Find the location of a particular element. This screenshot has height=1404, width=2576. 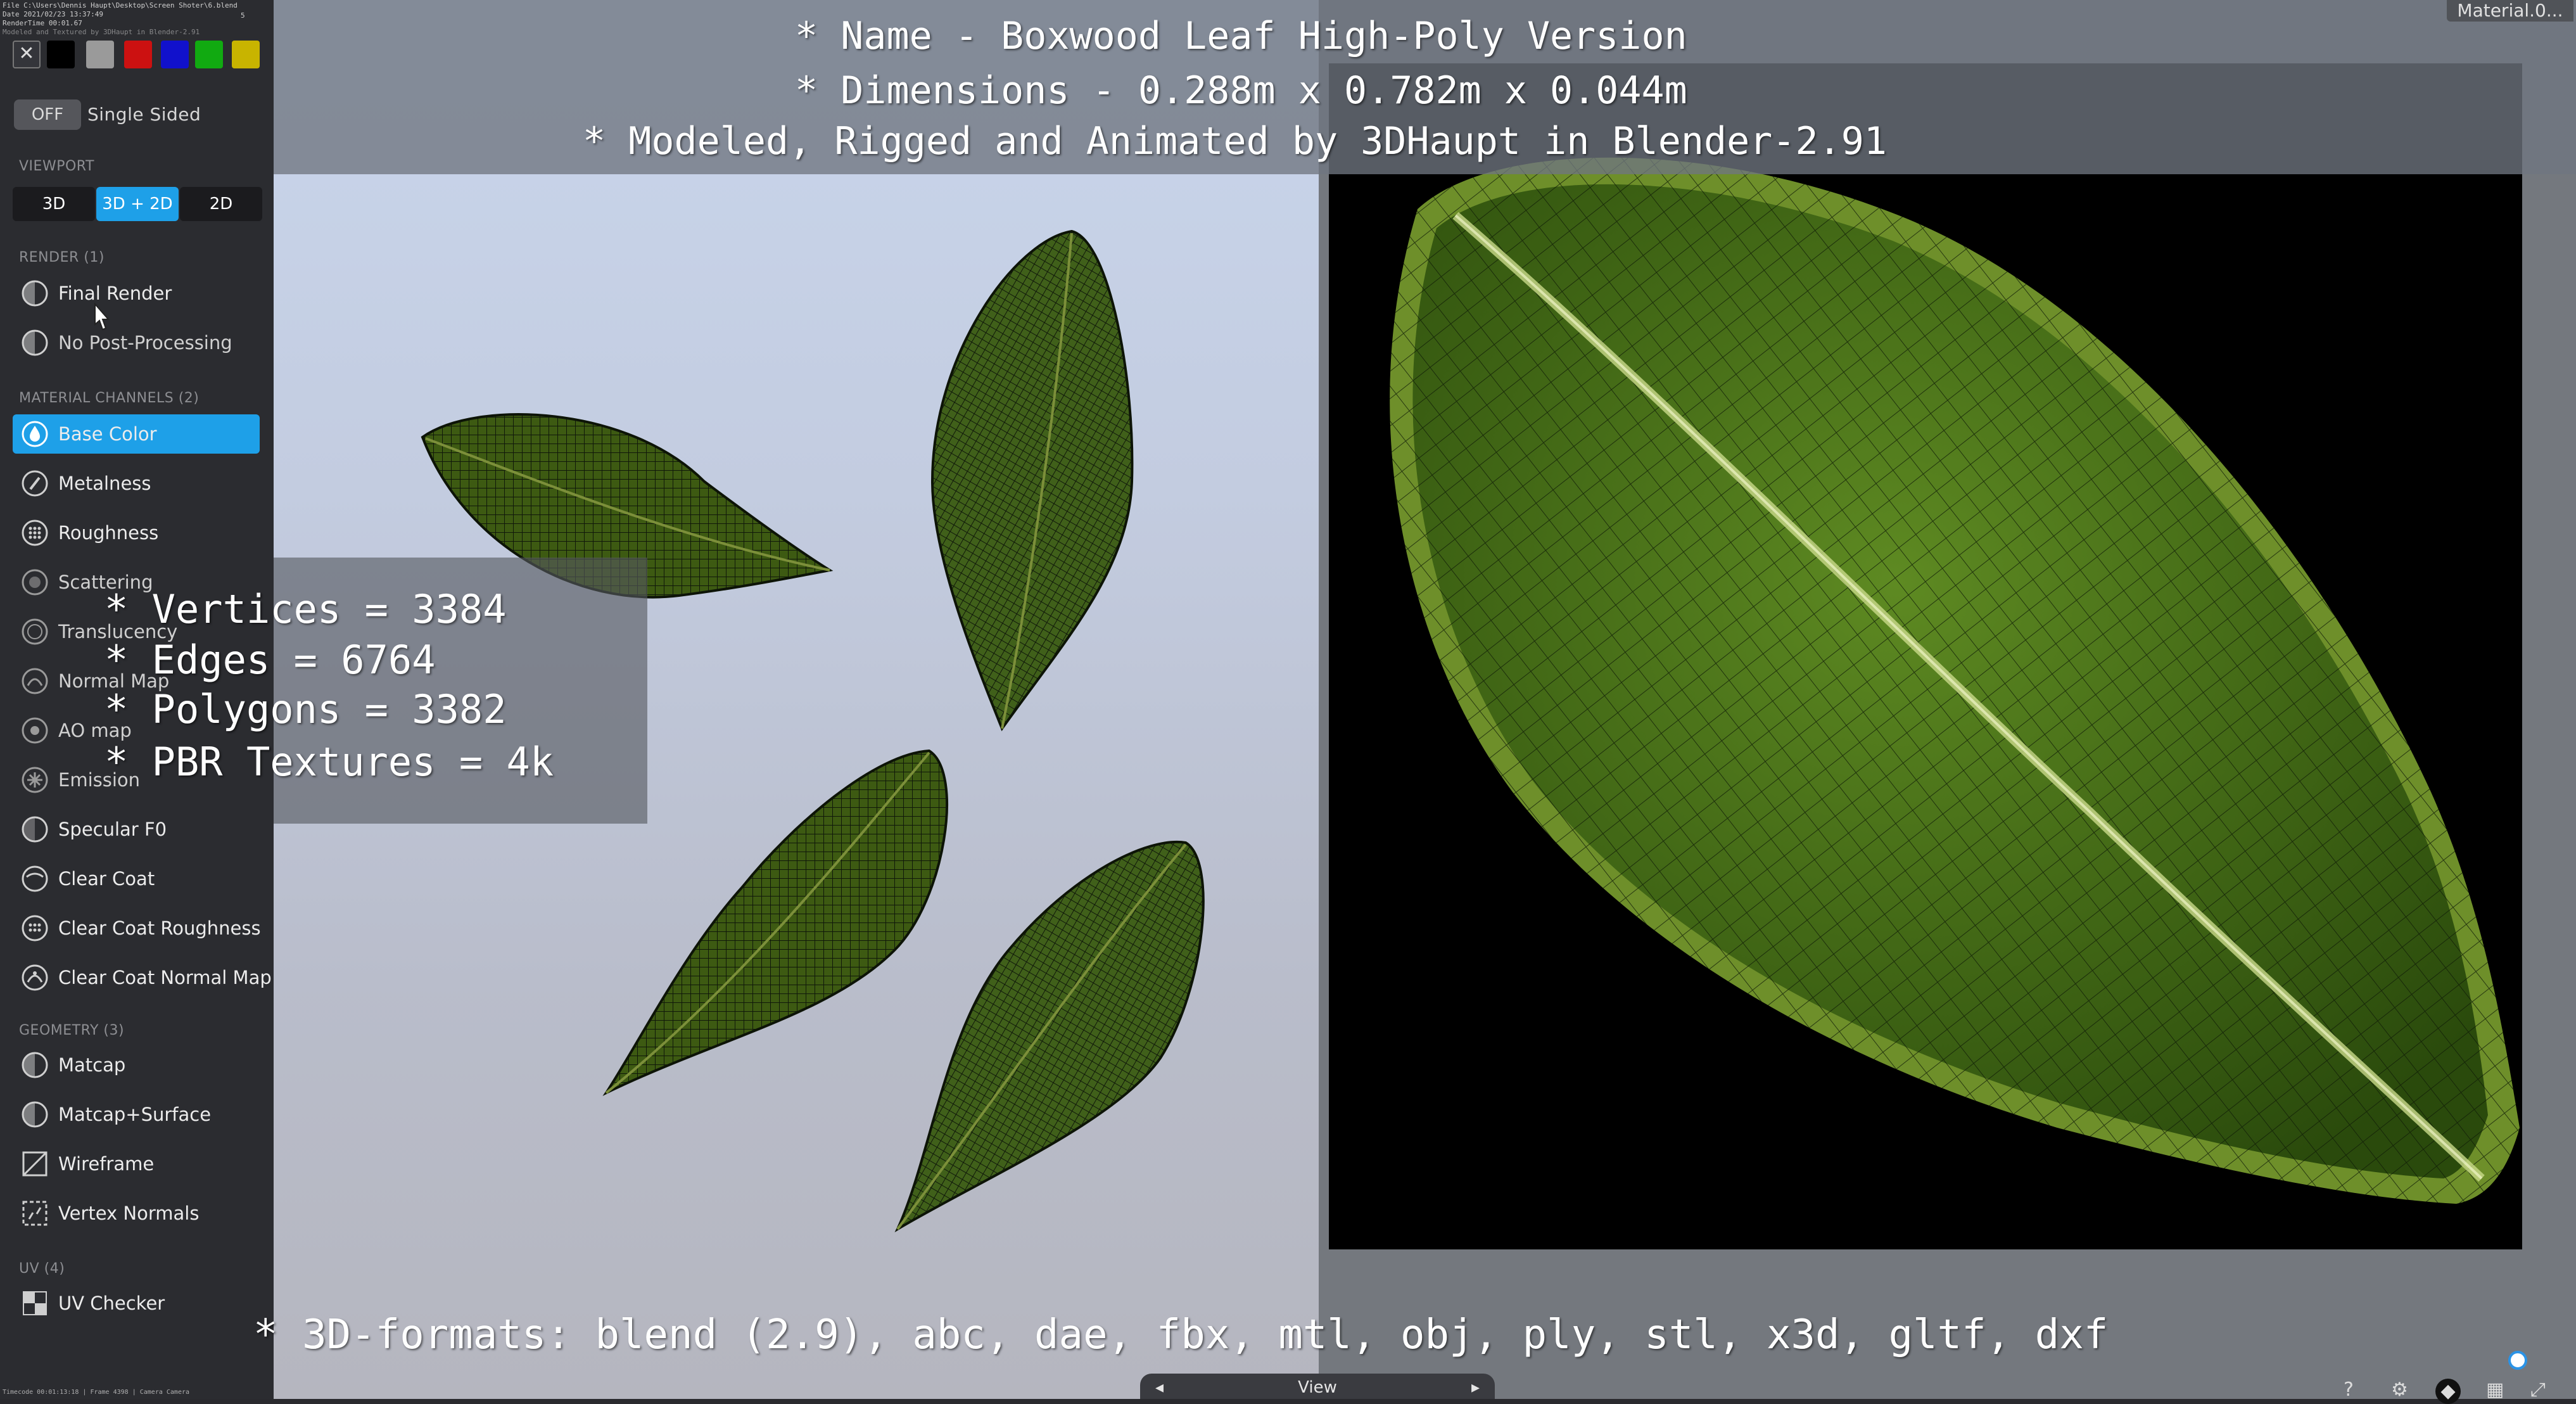

channel-roughness: Roughness is located at coordinates (136, 533).